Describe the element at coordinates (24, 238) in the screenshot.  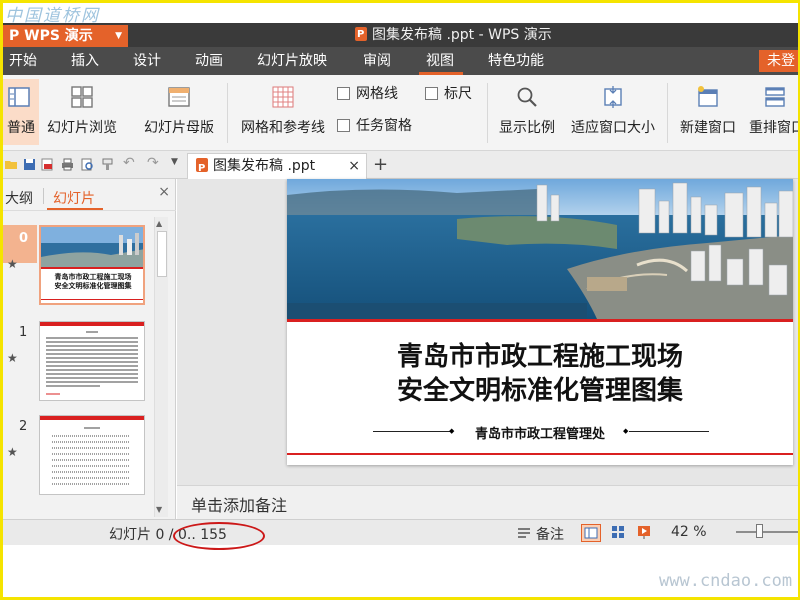
I see `slide-number: 0` at that location.